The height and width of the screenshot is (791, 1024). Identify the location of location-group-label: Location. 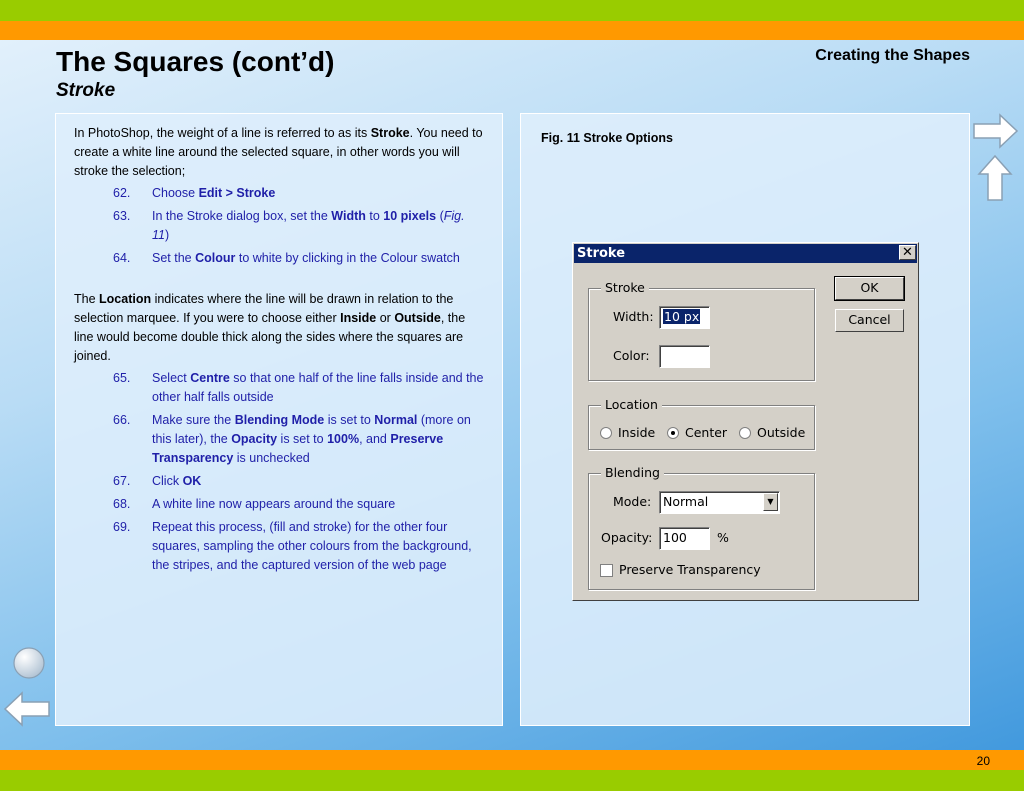
(631, 404).